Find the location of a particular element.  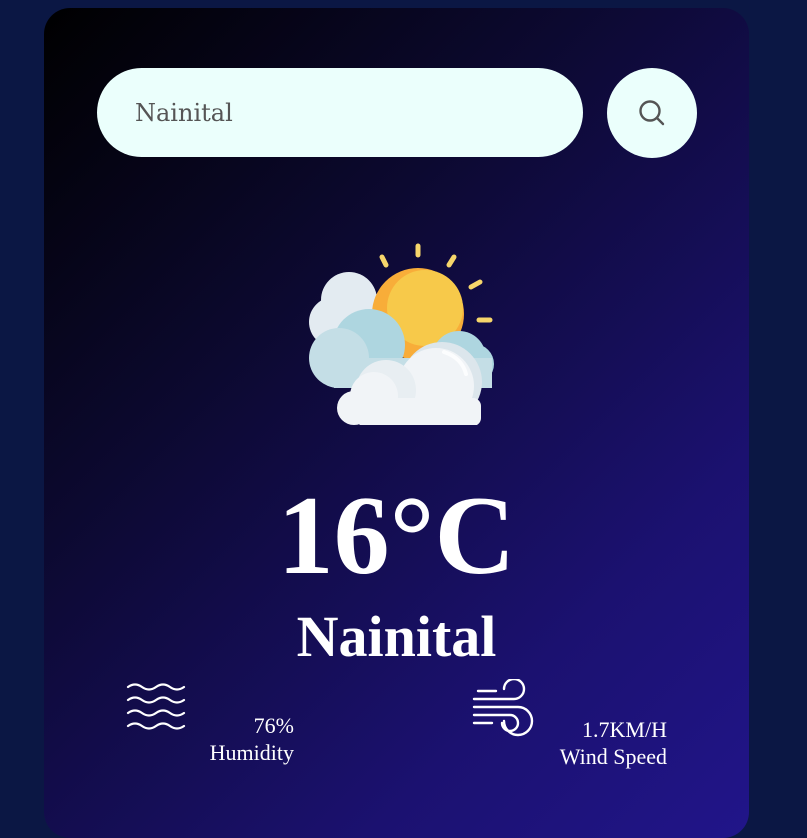

search-button is located at coordinates (652, 113).